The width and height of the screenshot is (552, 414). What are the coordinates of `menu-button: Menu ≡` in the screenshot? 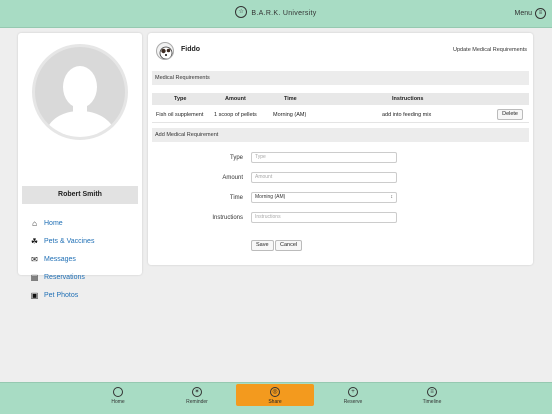 It's located at (530, 13).